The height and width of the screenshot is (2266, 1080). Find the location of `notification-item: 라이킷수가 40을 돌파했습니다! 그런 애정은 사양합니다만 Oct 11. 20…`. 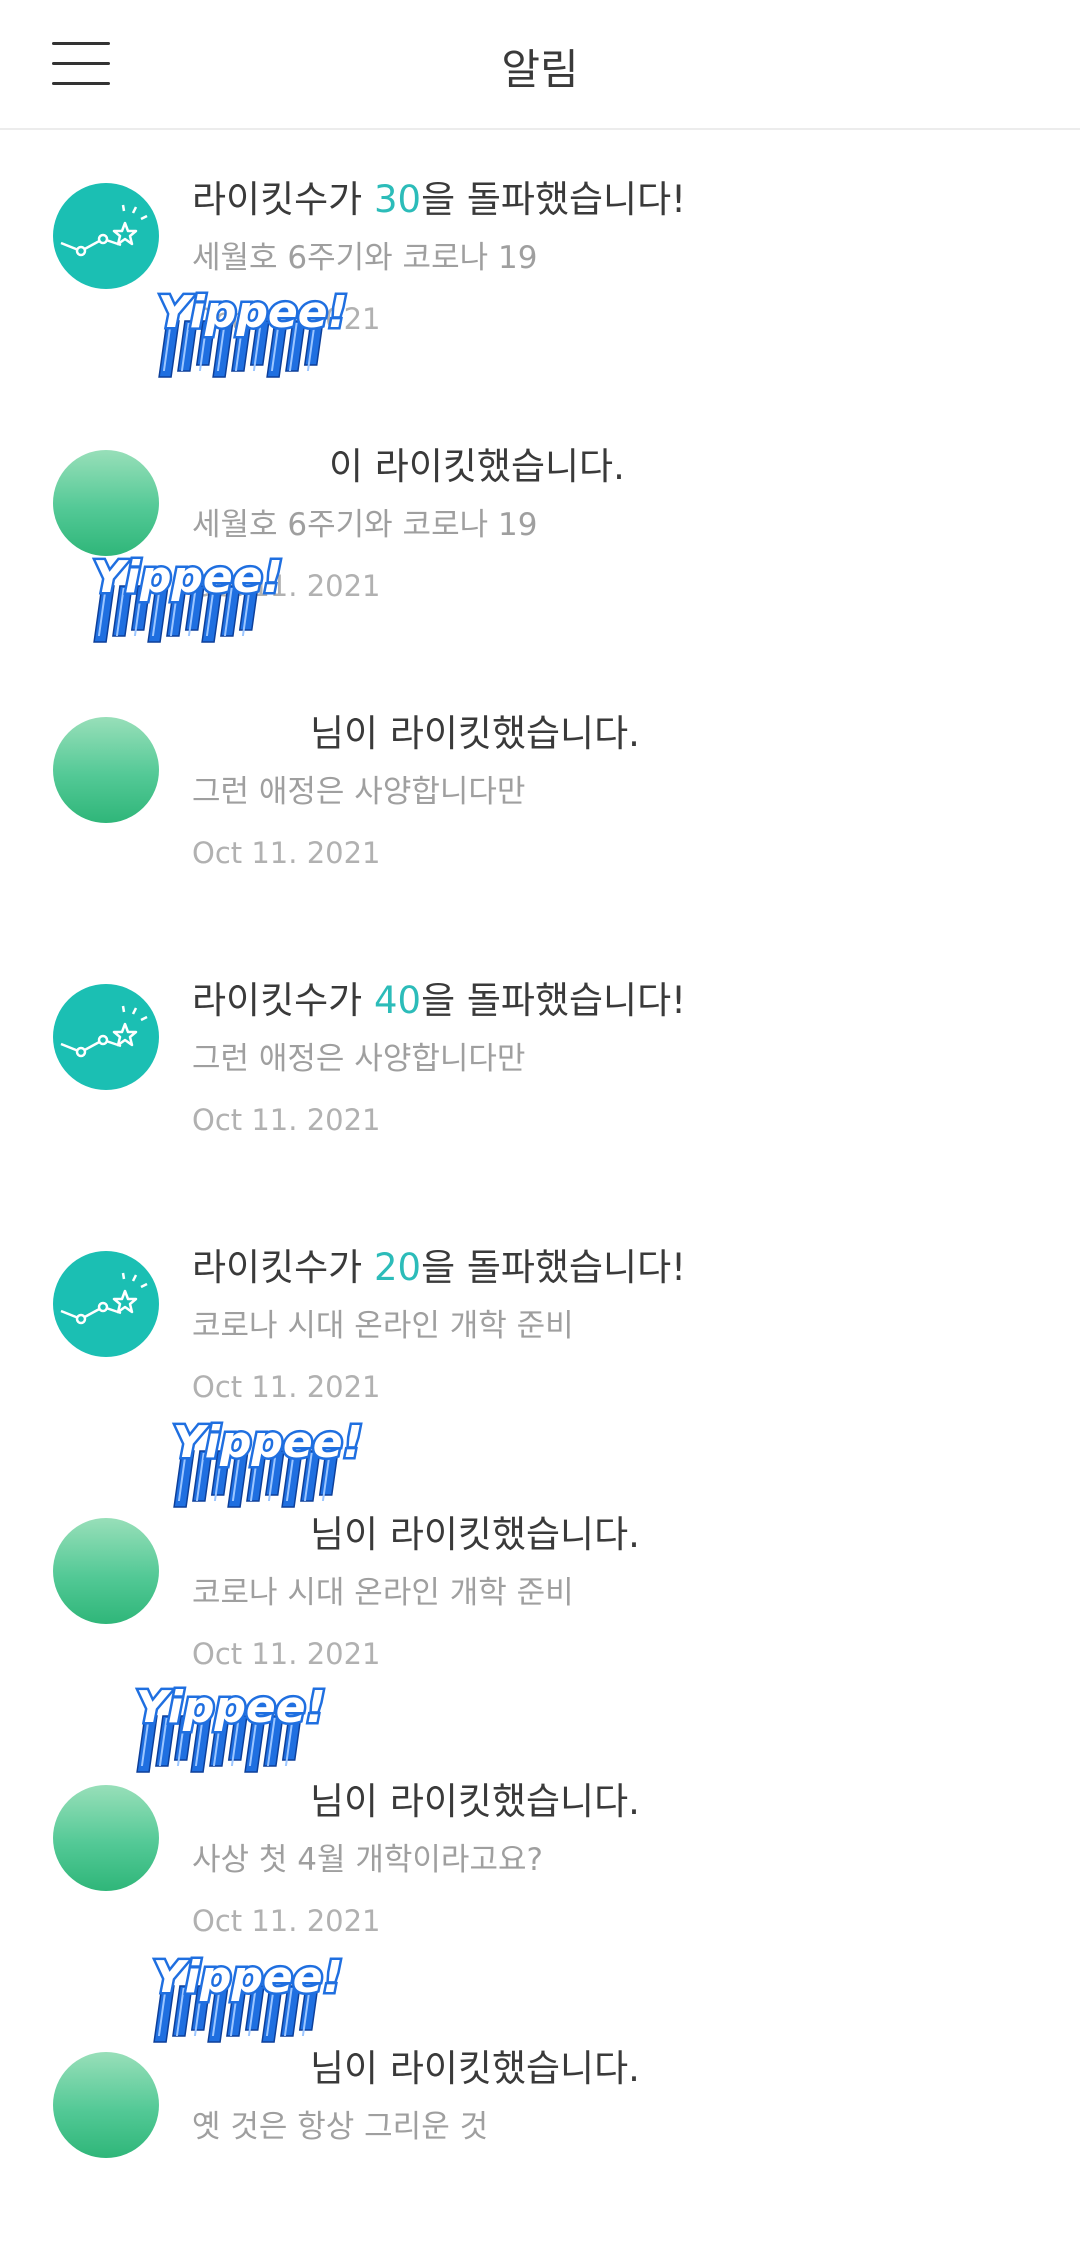

notification-item: 라이킷수가 40을 돌파했습니다! 그런 애정은 사양합니다만 Oct 11. 20… is located at coordinates (540, 1064).